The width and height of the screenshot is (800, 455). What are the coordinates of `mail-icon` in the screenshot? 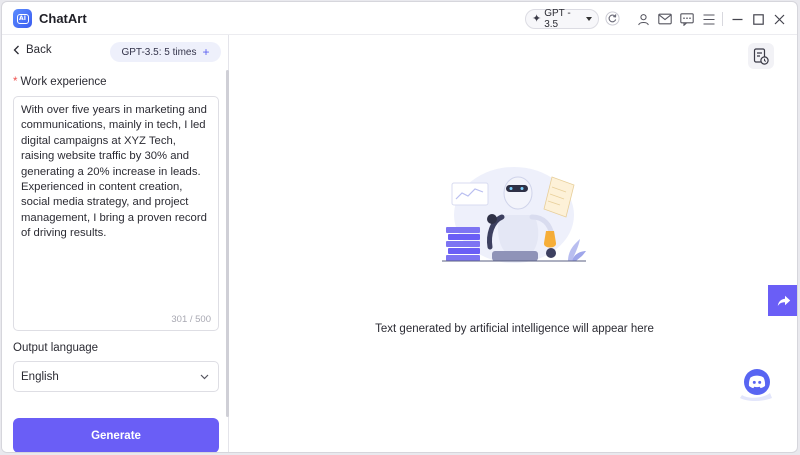 It's located at (665, 19).